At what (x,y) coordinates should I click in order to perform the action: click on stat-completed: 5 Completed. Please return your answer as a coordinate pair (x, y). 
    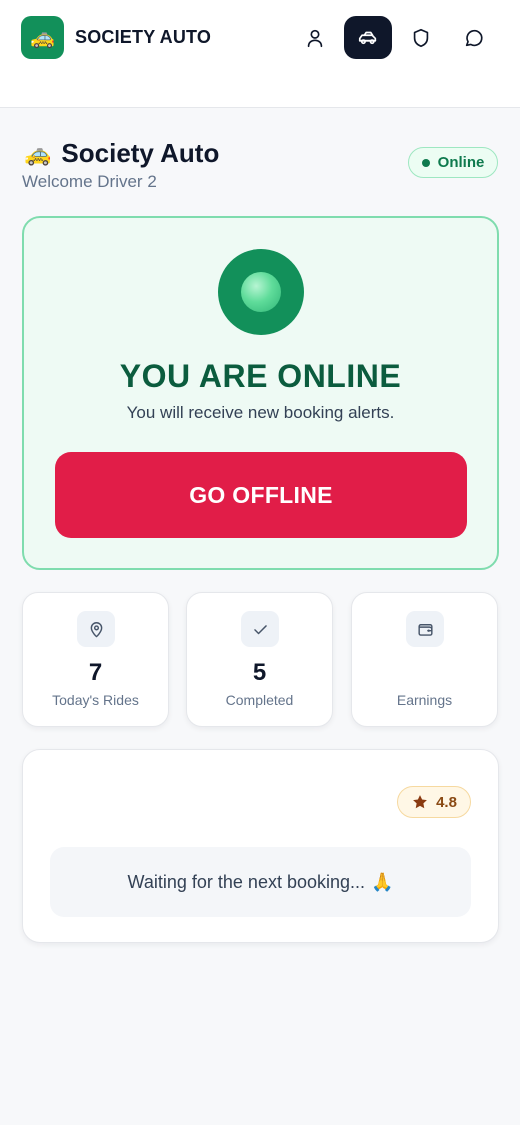
    Looking at the image, I should click on (259, 659).